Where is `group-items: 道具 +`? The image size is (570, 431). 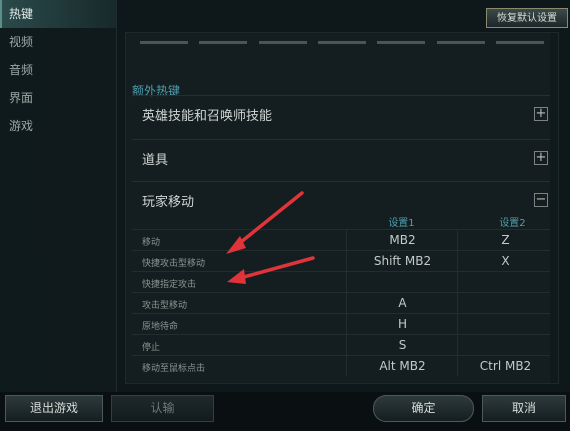
group-items: 道具 + is located at coordinates (342, 158).